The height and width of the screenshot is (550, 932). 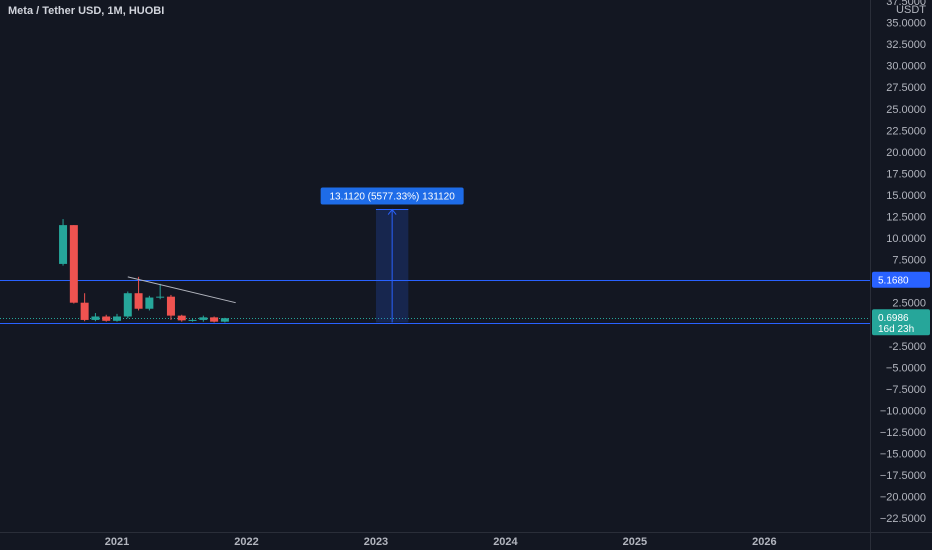 I want to click on price-tick-label: 17.5000, so click(x=906, y=174).